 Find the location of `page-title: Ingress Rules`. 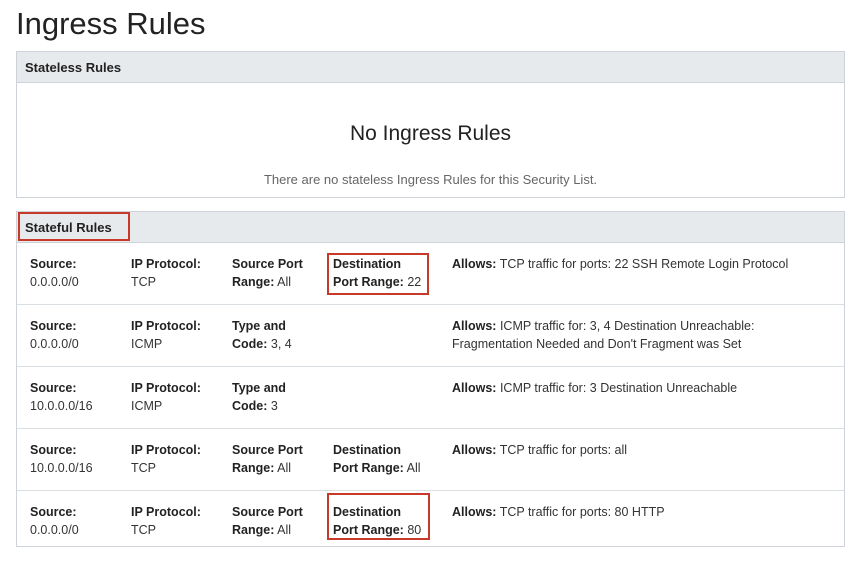

page-title: Ingress Rules is located at coordinates (111, 23).